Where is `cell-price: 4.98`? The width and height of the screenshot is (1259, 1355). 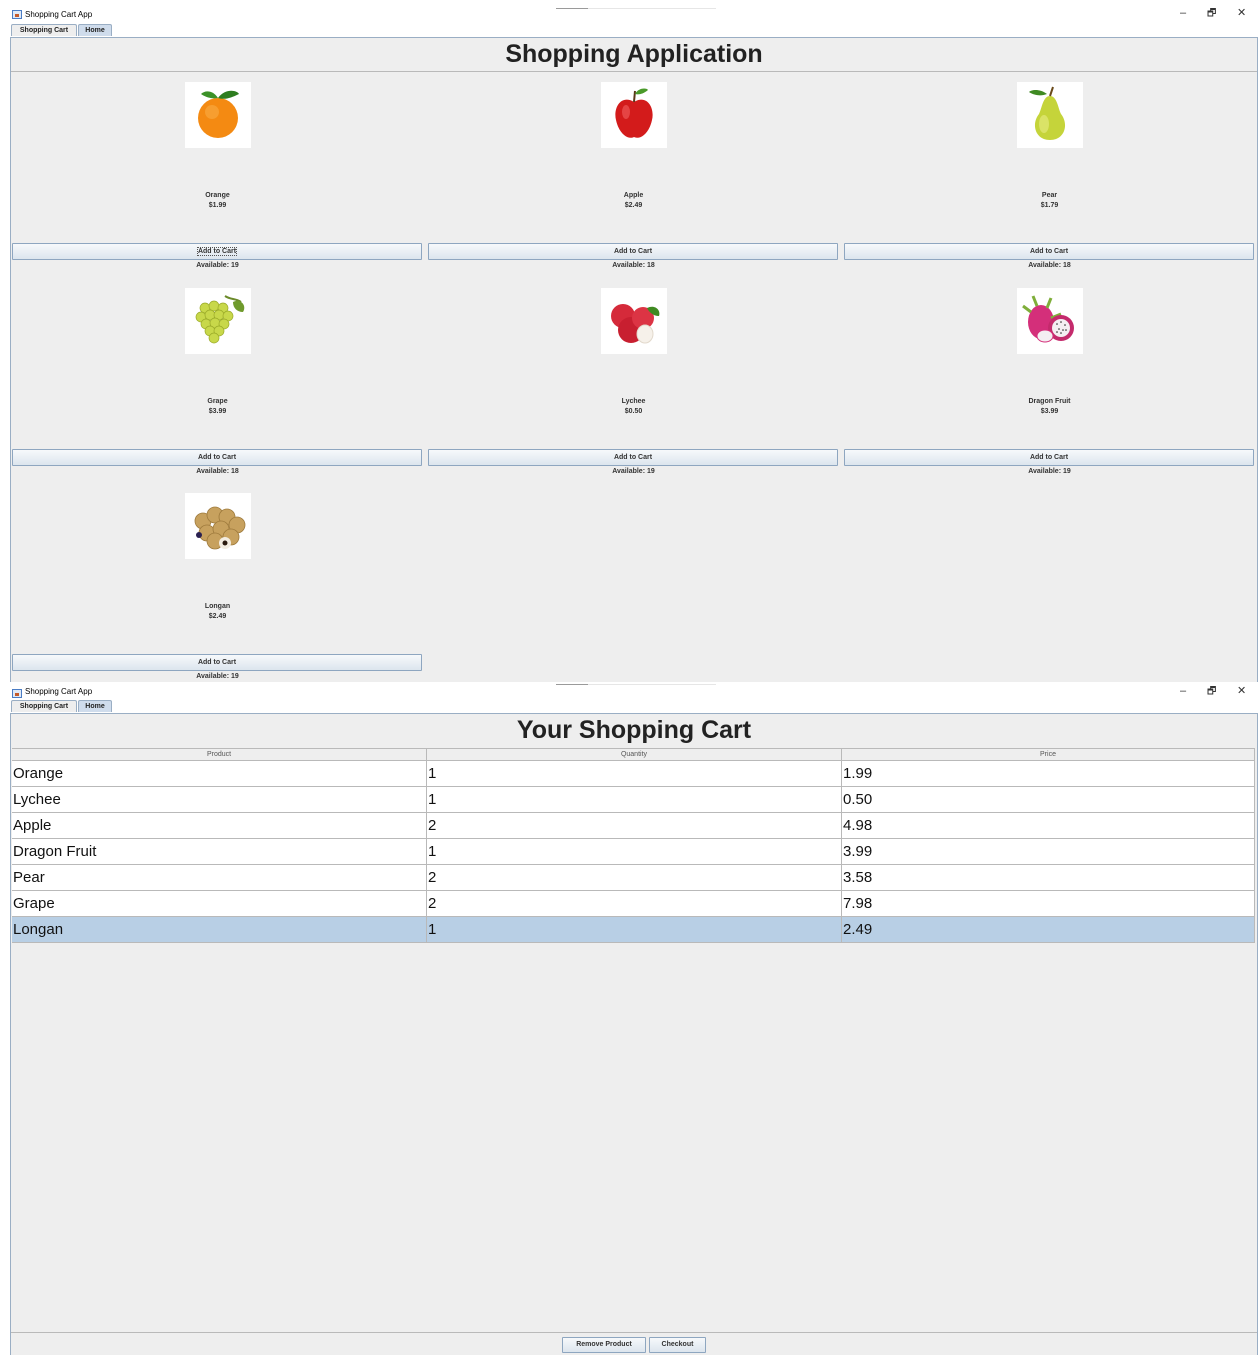
cell-price: 4.98 is located at coordinates (1048, 825).